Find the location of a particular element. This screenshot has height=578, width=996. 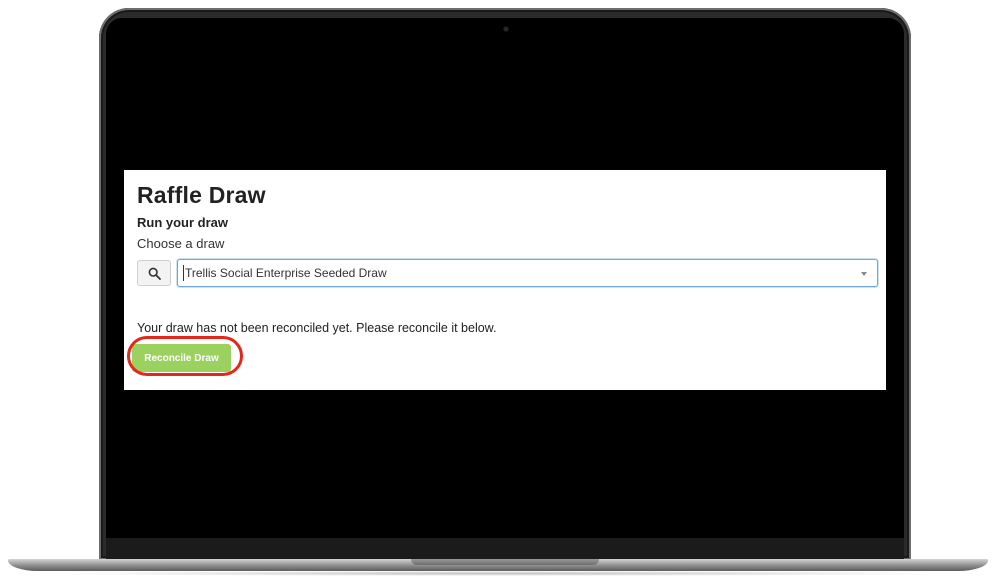

draw-select-value: Trellis Social Enterprise Seeded Draw is located at coordinates (286, 273).